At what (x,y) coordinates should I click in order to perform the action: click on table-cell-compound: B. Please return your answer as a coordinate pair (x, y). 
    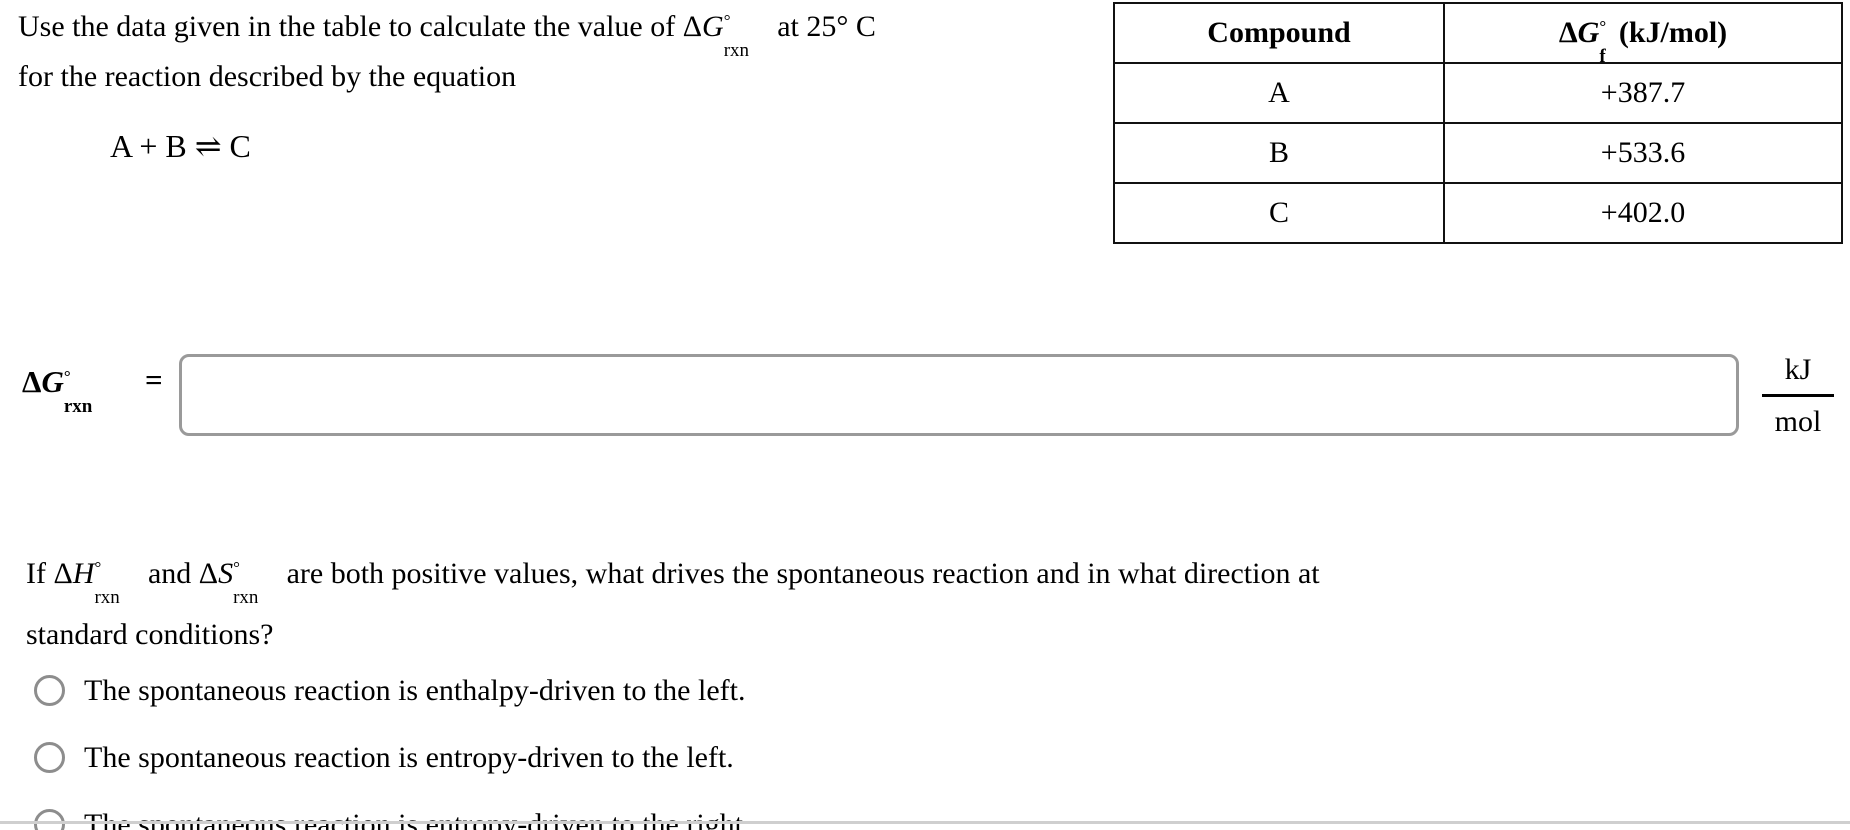
    Looking at the image, I should click on (1279, 153).